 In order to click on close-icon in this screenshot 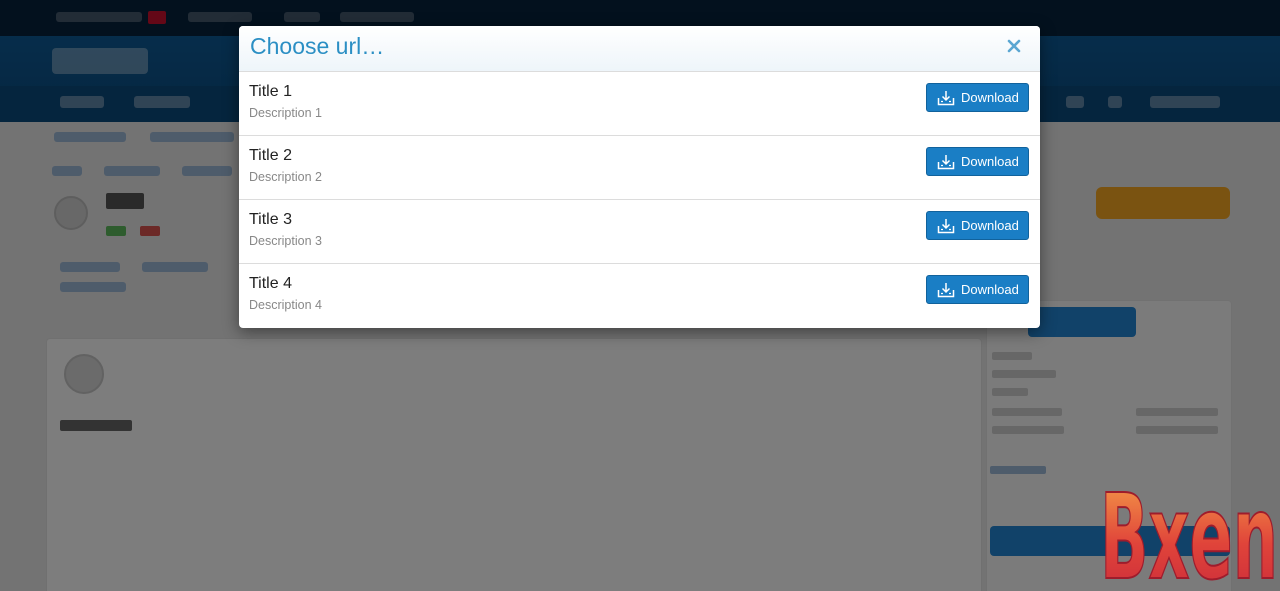, I will do `click(1014, 46)`.